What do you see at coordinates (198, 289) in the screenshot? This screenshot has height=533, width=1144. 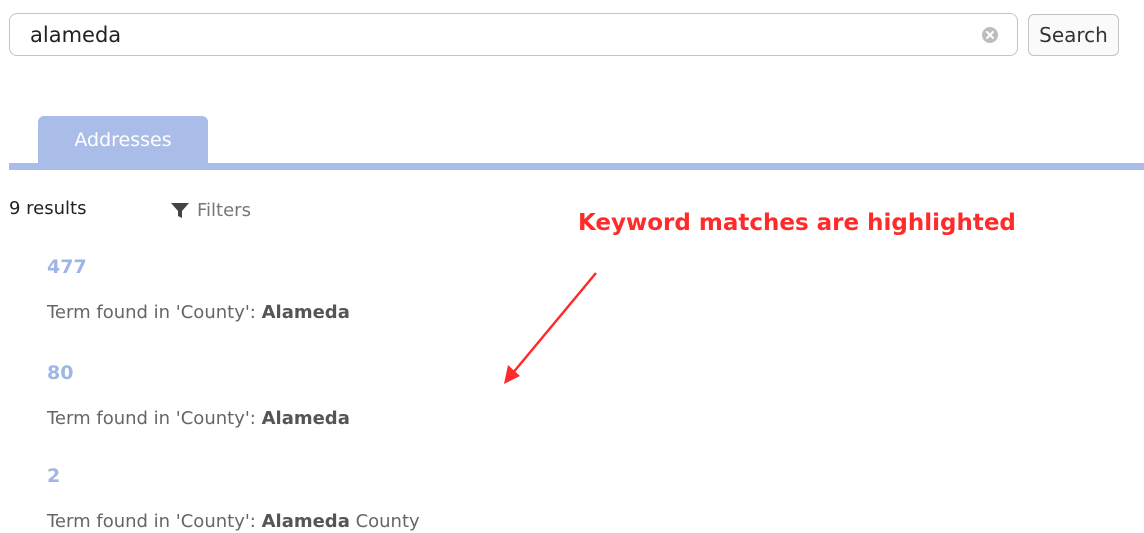 I see `result-item: 477 Term found in 'County': Alameda` at bounding box center [198, 289].